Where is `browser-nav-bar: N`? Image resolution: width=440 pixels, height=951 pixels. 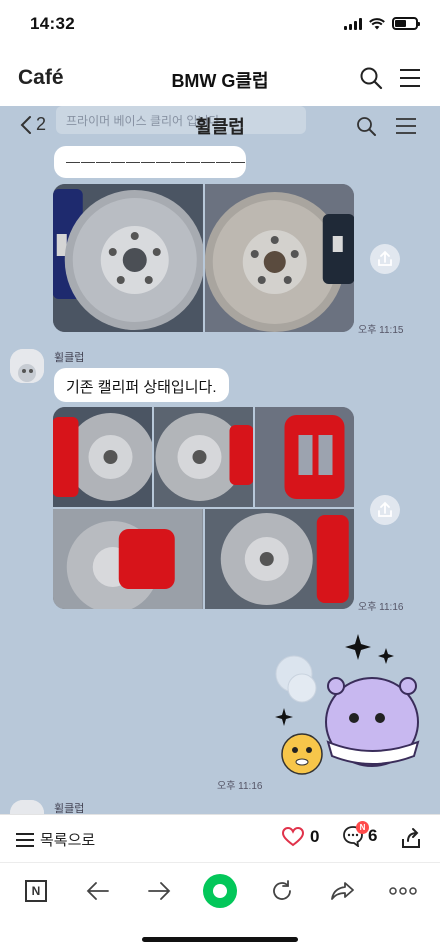 browser-nav-bar: N is located at coordinates (220, 906).